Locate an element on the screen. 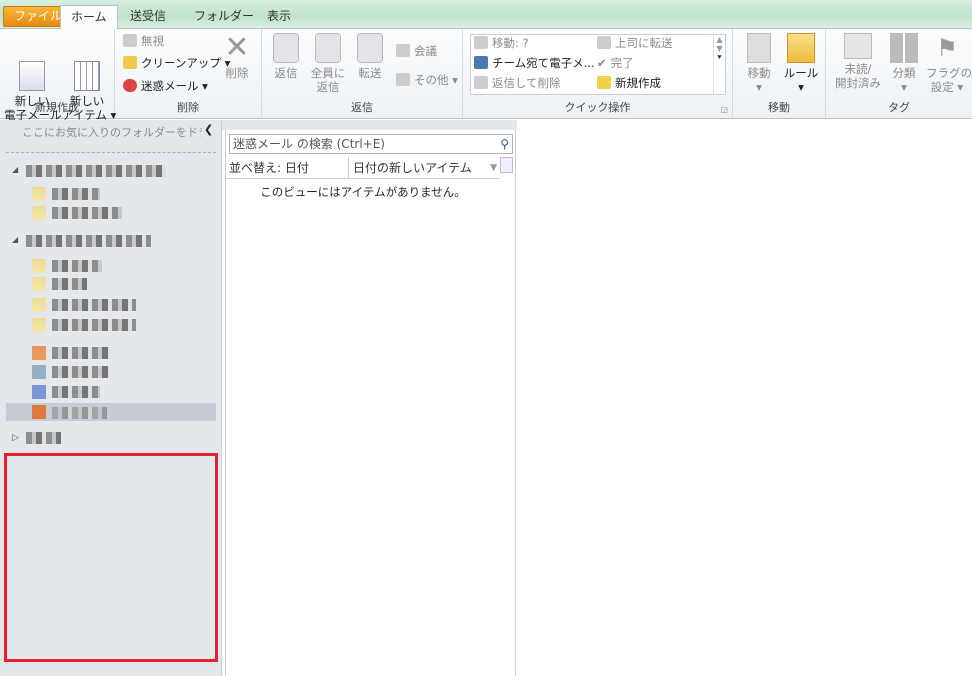  sort-by-date: 並べ替え: 日付 is located at coordinates (269, 168).